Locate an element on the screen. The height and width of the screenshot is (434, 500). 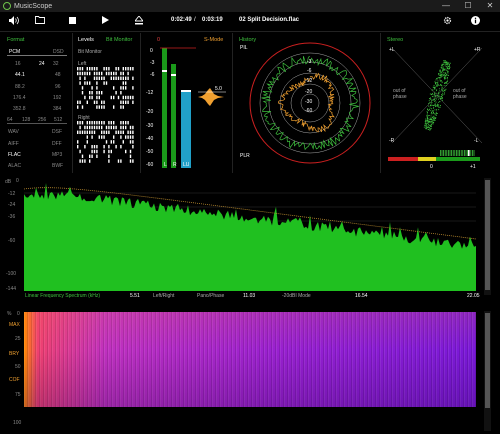
bit-24: 24 is located at coordinates (42, 64).